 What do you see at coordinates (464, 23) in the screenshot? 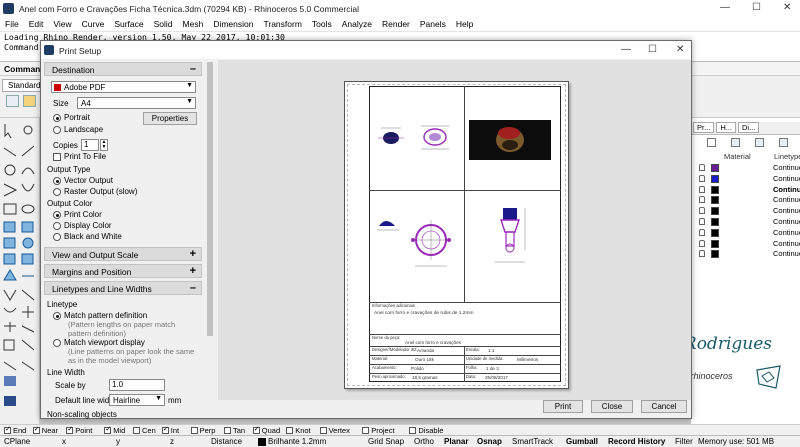
I see `menu-help: Help` at bounding box center [464, 23].